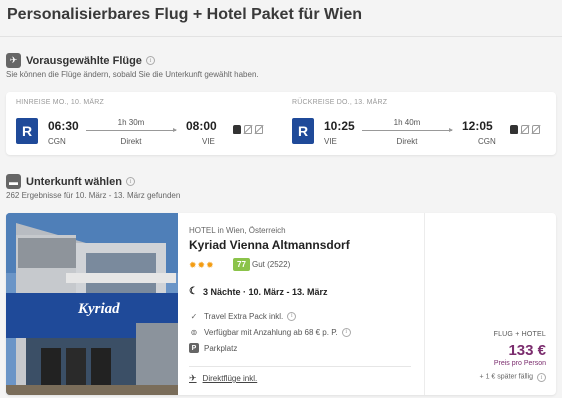 The image size is (562, 398). What do you see at coordinates (13, 181) in the screenshot?
I see `bed-icon: ▬` at bounding box center [13, 181].